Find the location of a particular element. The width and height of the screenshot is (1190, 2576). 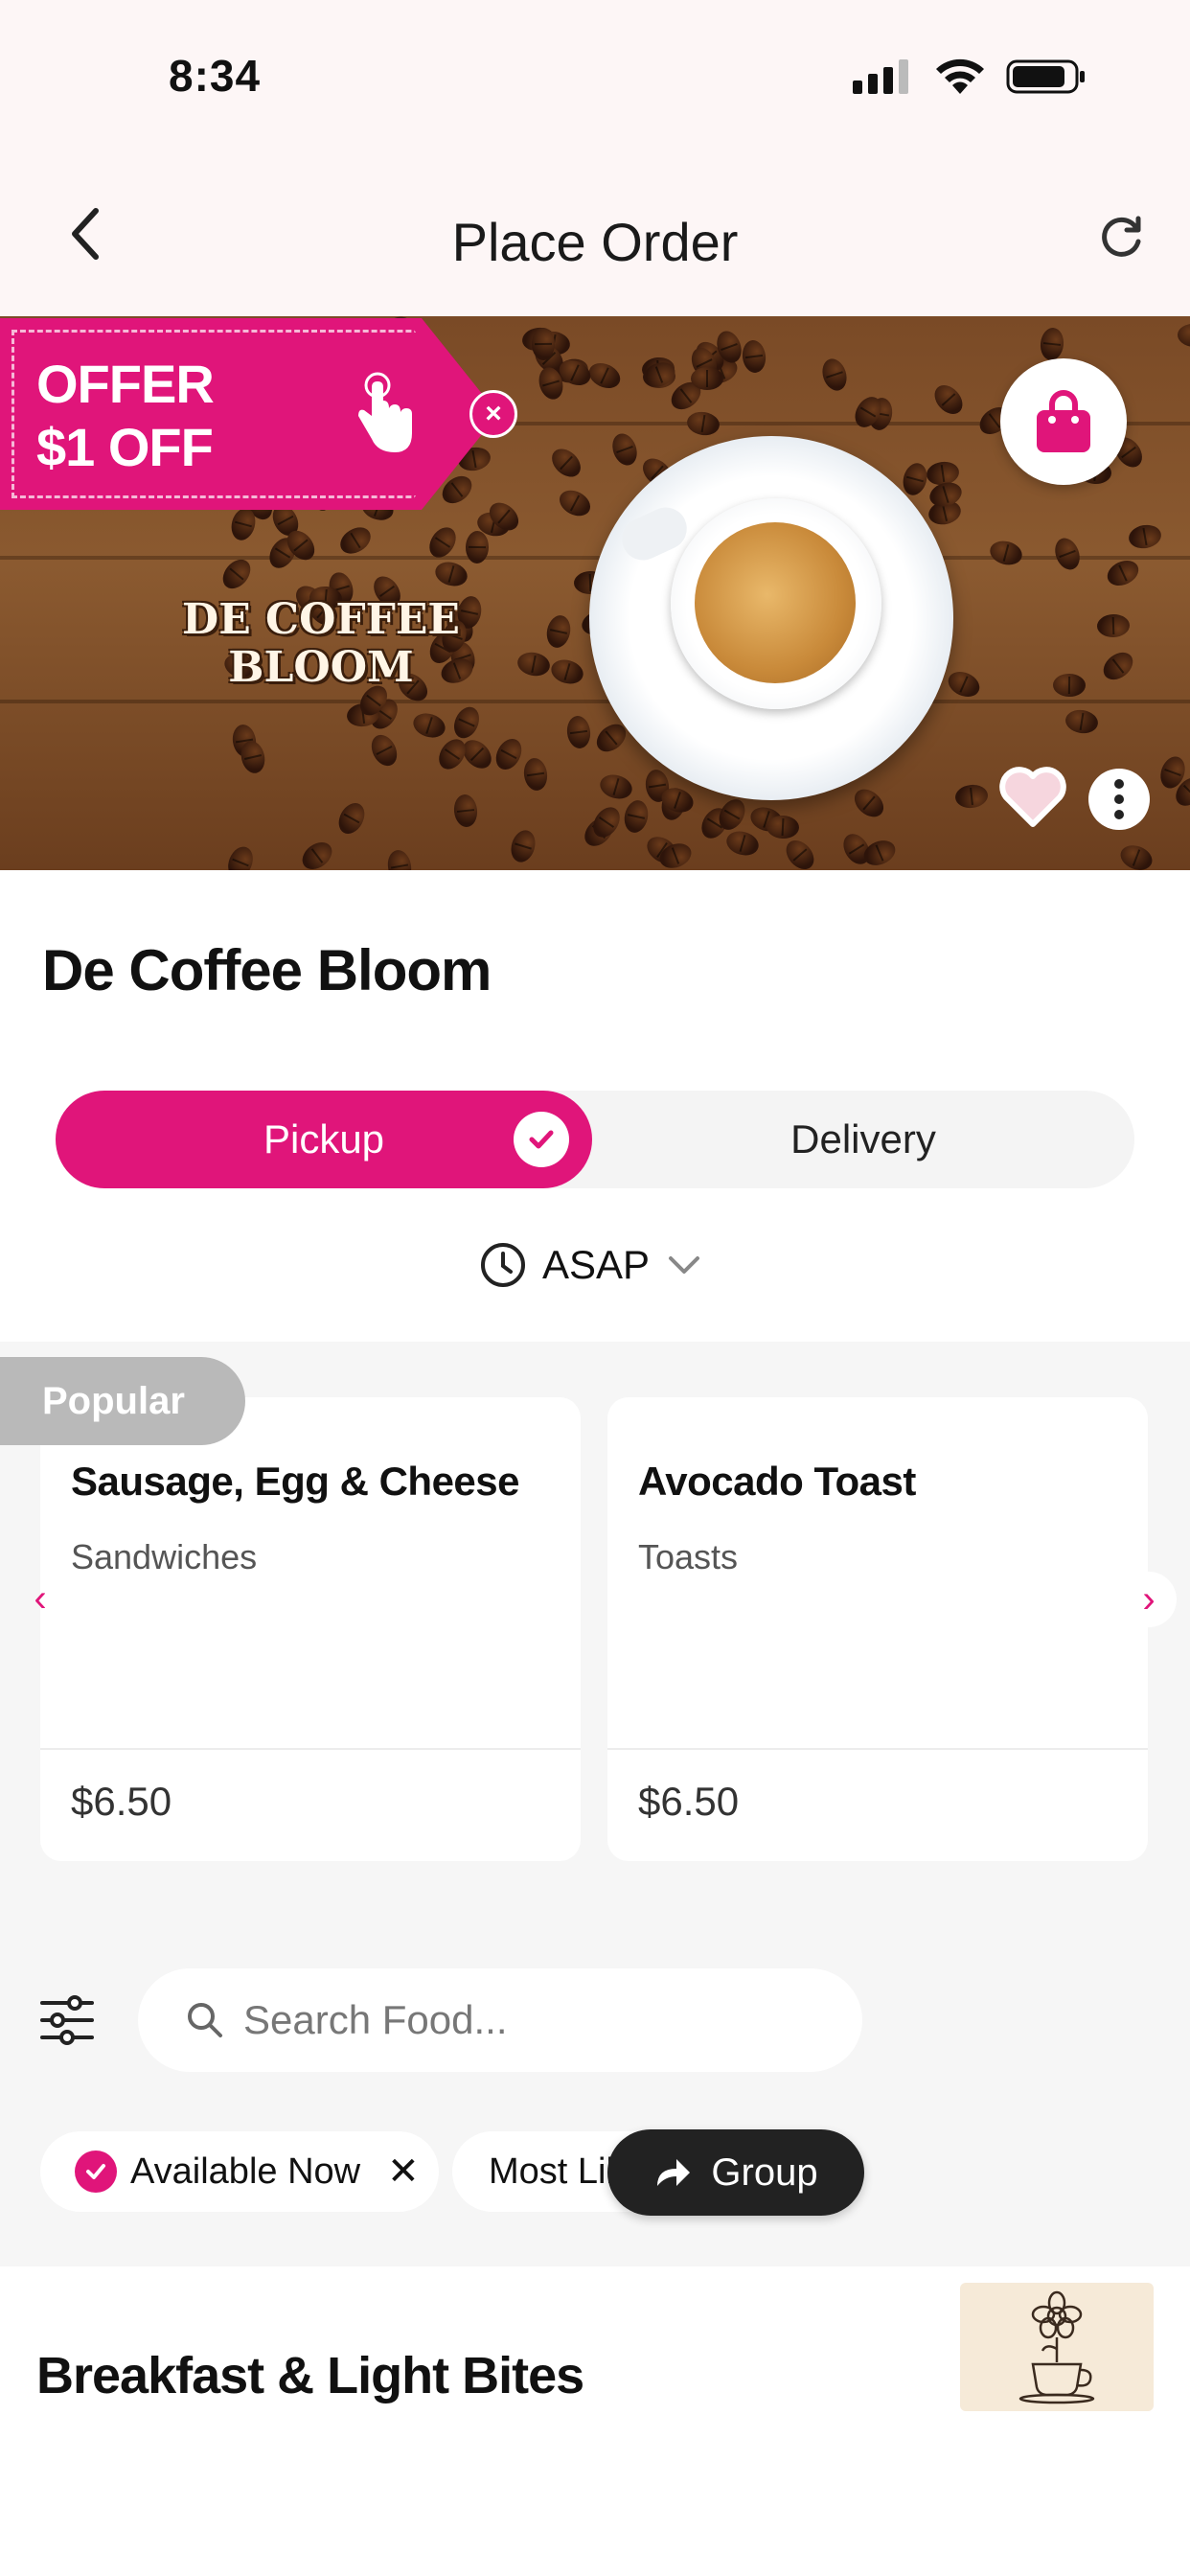

delivery-option: Delivery is located at coordinates (863, 1139).